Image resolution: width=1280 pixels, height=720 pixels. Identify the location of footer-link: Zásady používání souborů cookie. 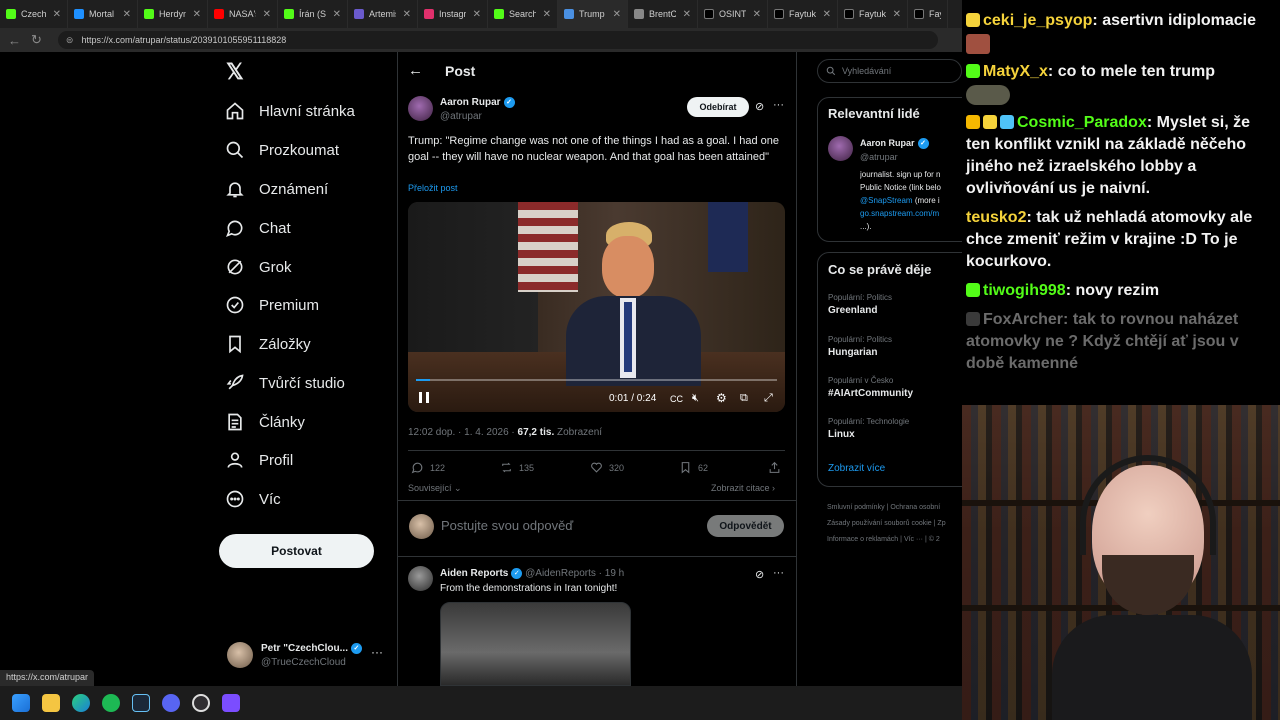
(879, 523).